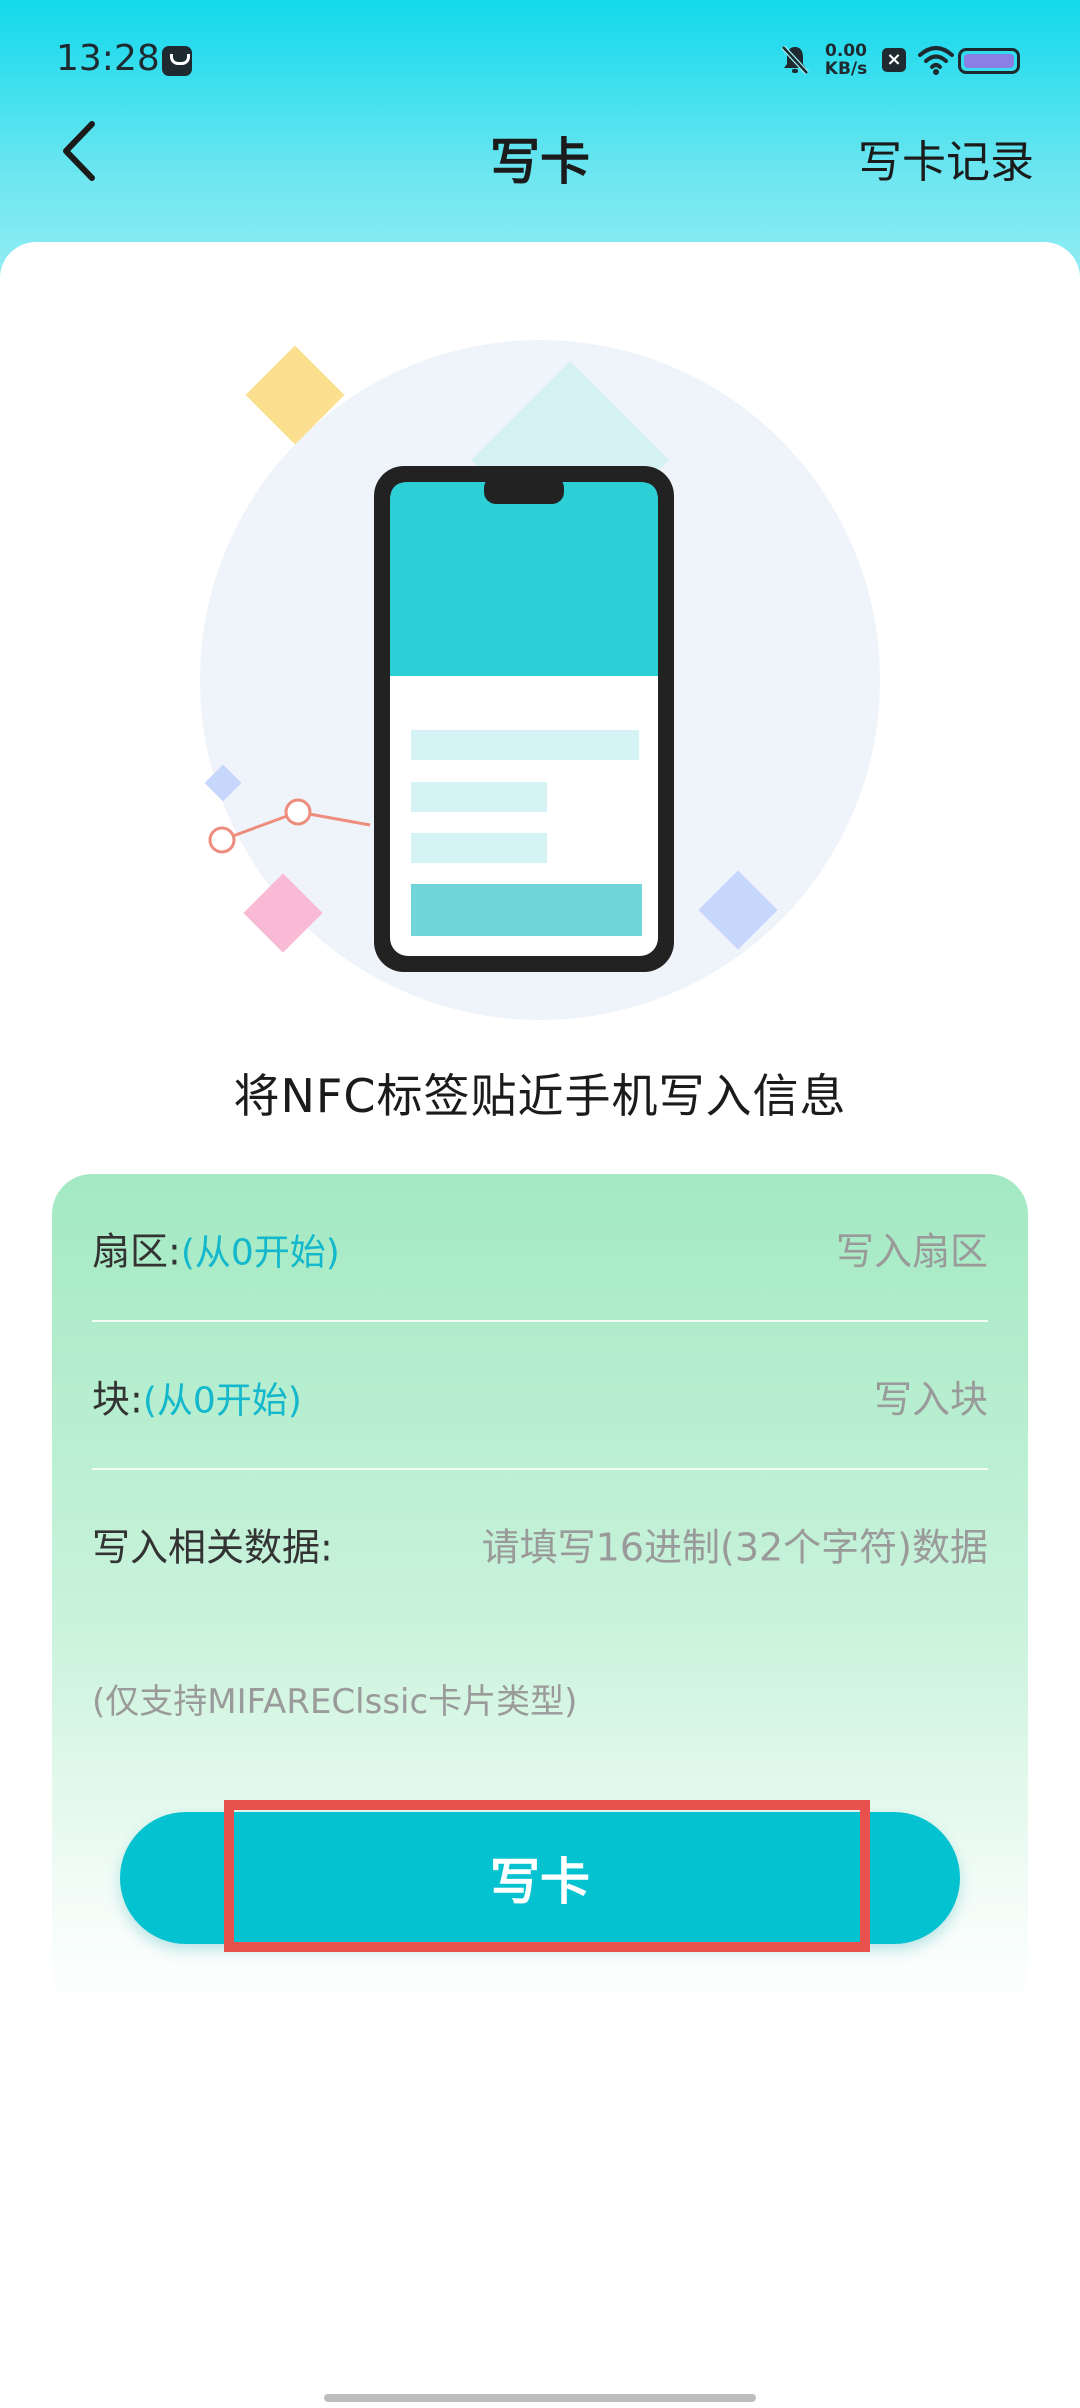 The image size is (1080, 2408). Describe the element at coordinates (136, 1251) in the screenshot. I see `sector-label-text: 扇区:` at that location.